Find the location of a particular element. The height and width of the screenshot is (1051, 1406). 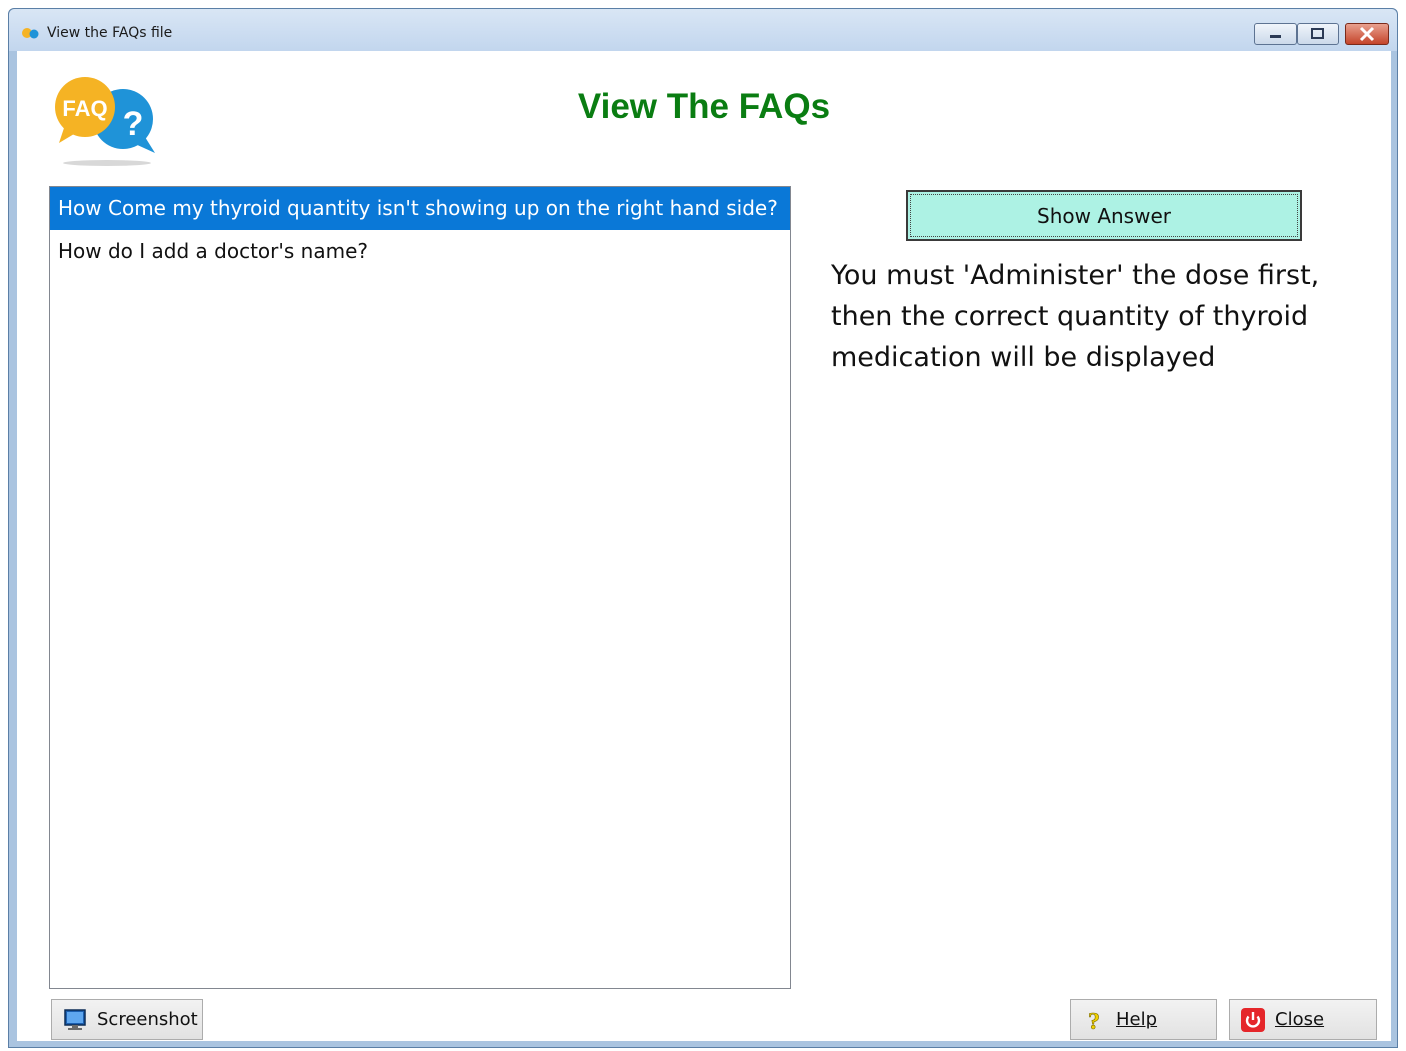

title-bar: View the FAQs file is located at coordinates (703, 30).